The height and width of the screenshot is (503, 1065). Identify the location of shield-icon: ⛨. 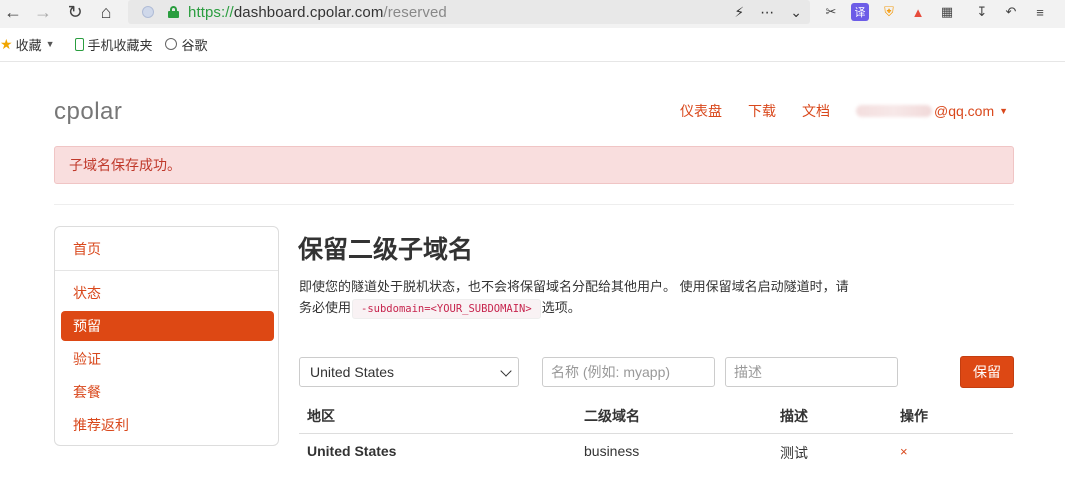
(889, 12).